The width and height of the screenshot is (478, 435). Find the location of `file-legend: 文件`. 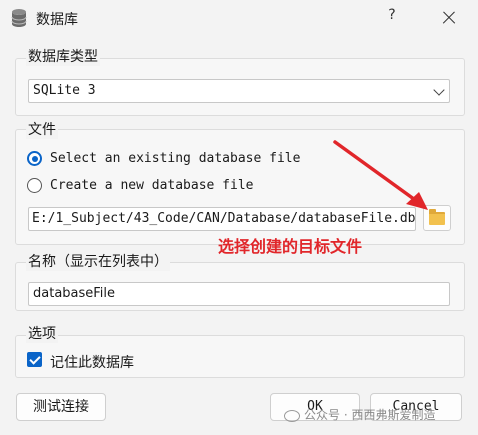

file-legend: 文件 is located at coordinates (42, 129).